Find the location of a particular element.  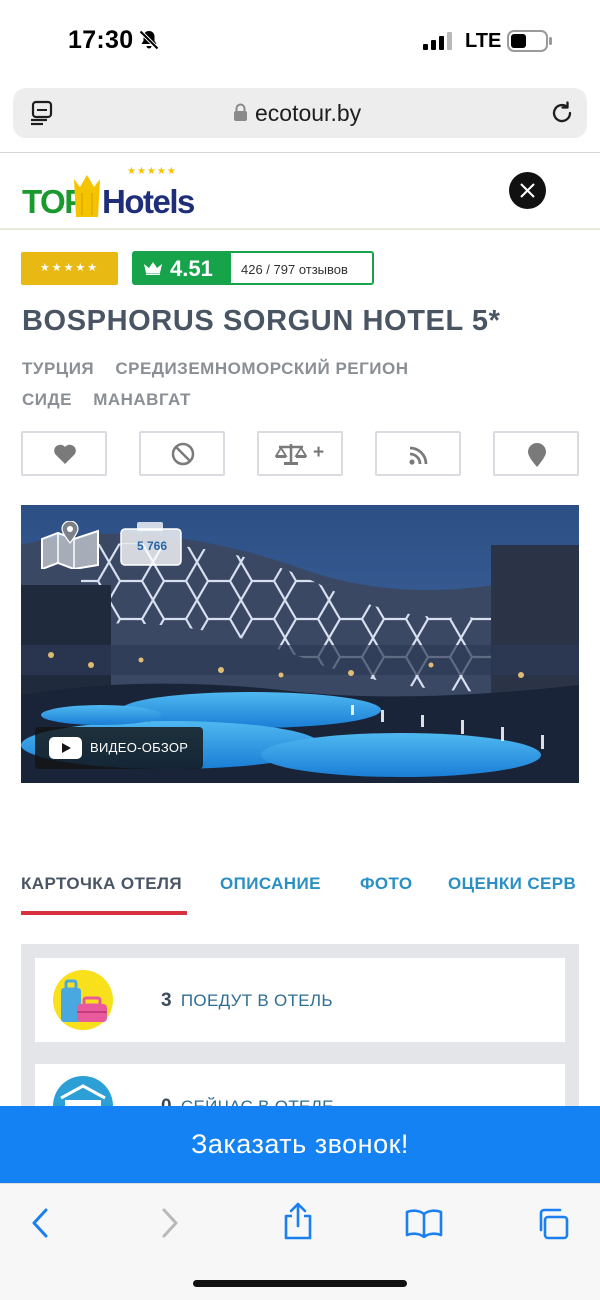

hotel-tabs: КАРТОЧКА ОТЕЛЯ ОПИСАНИЕ ФОТО ОЦЕНКИ СЕРВ is located at coordinates (300, 890).